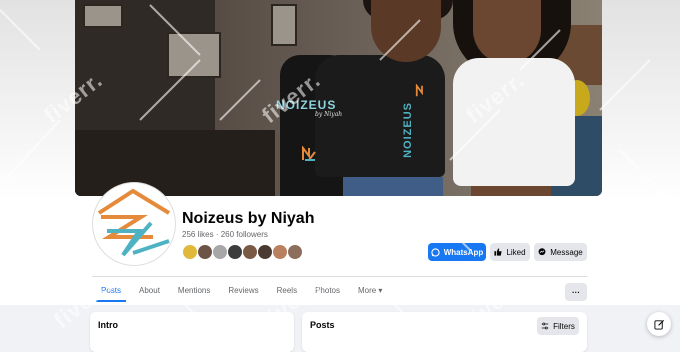  I want to click on tab-posts: Posts, so click(111, 291).